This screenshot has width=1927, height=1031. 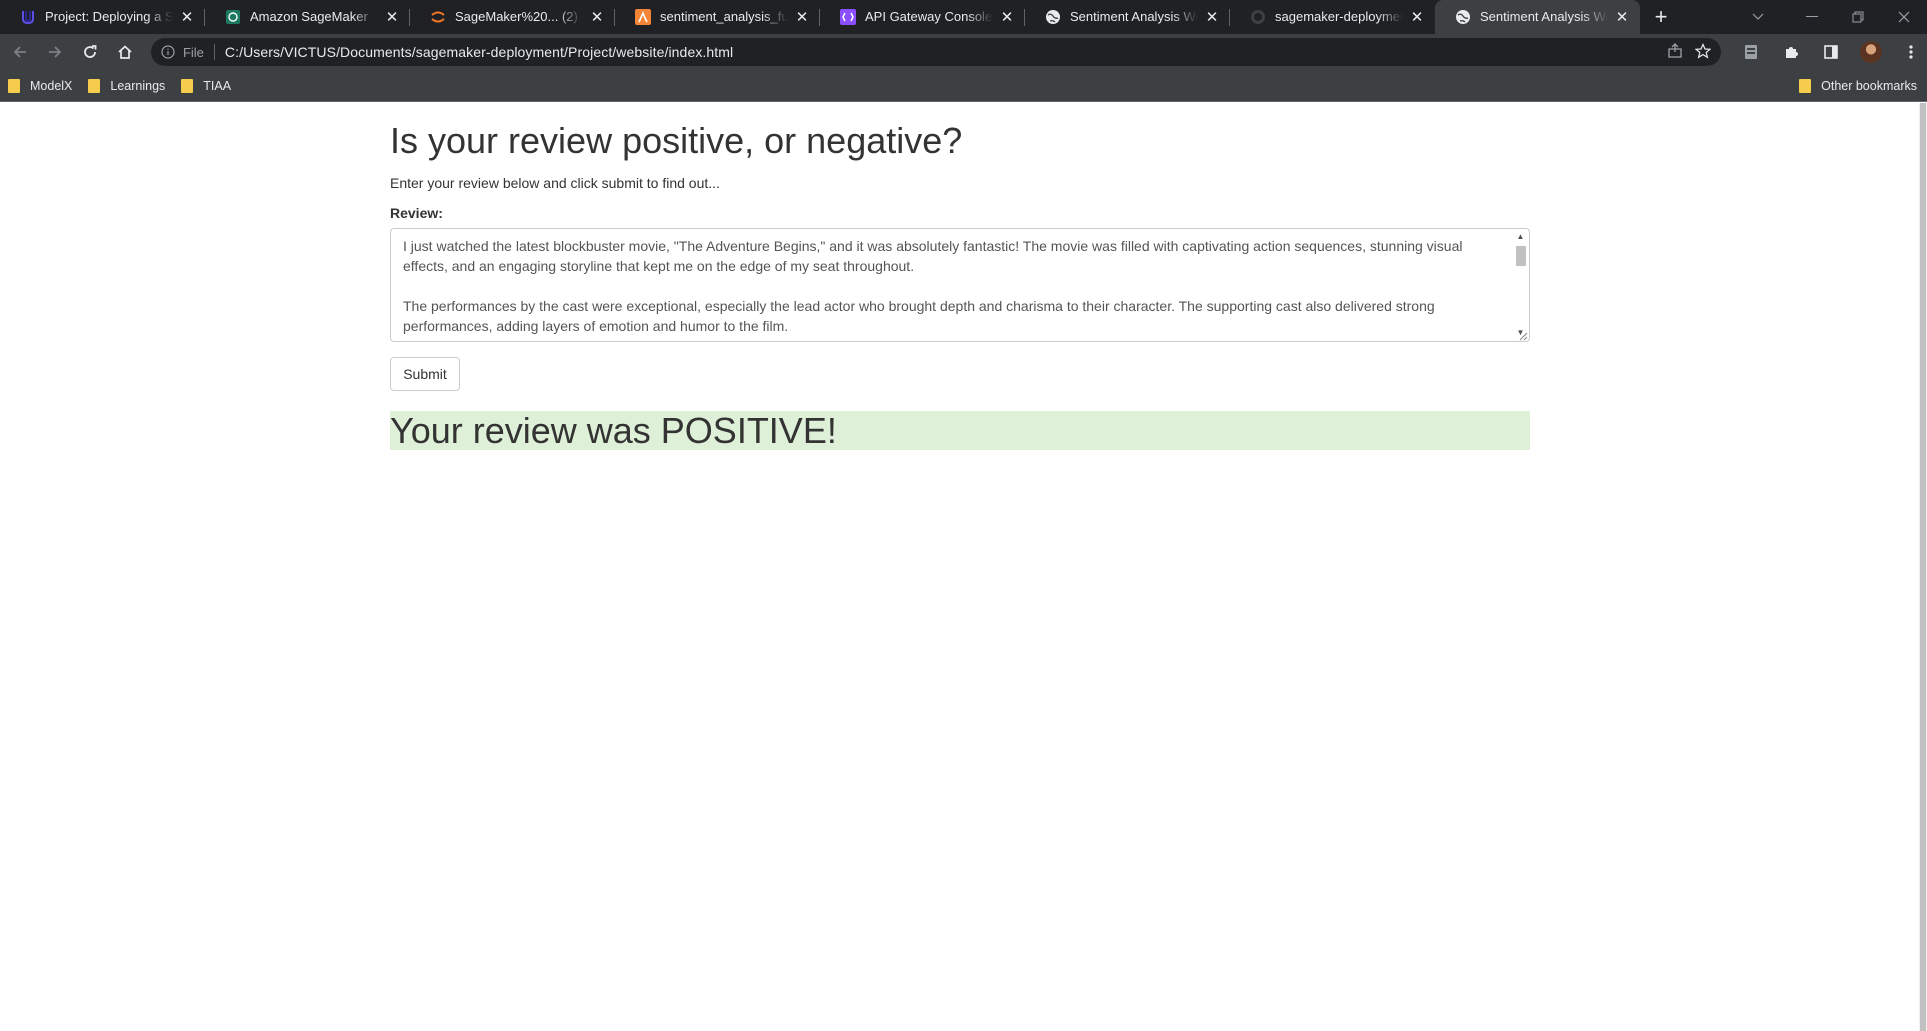 What do you see at coordinates (1758, 17) in the screenshot?
I see `chevron-down-icon` at bounding box center [1758, 17].